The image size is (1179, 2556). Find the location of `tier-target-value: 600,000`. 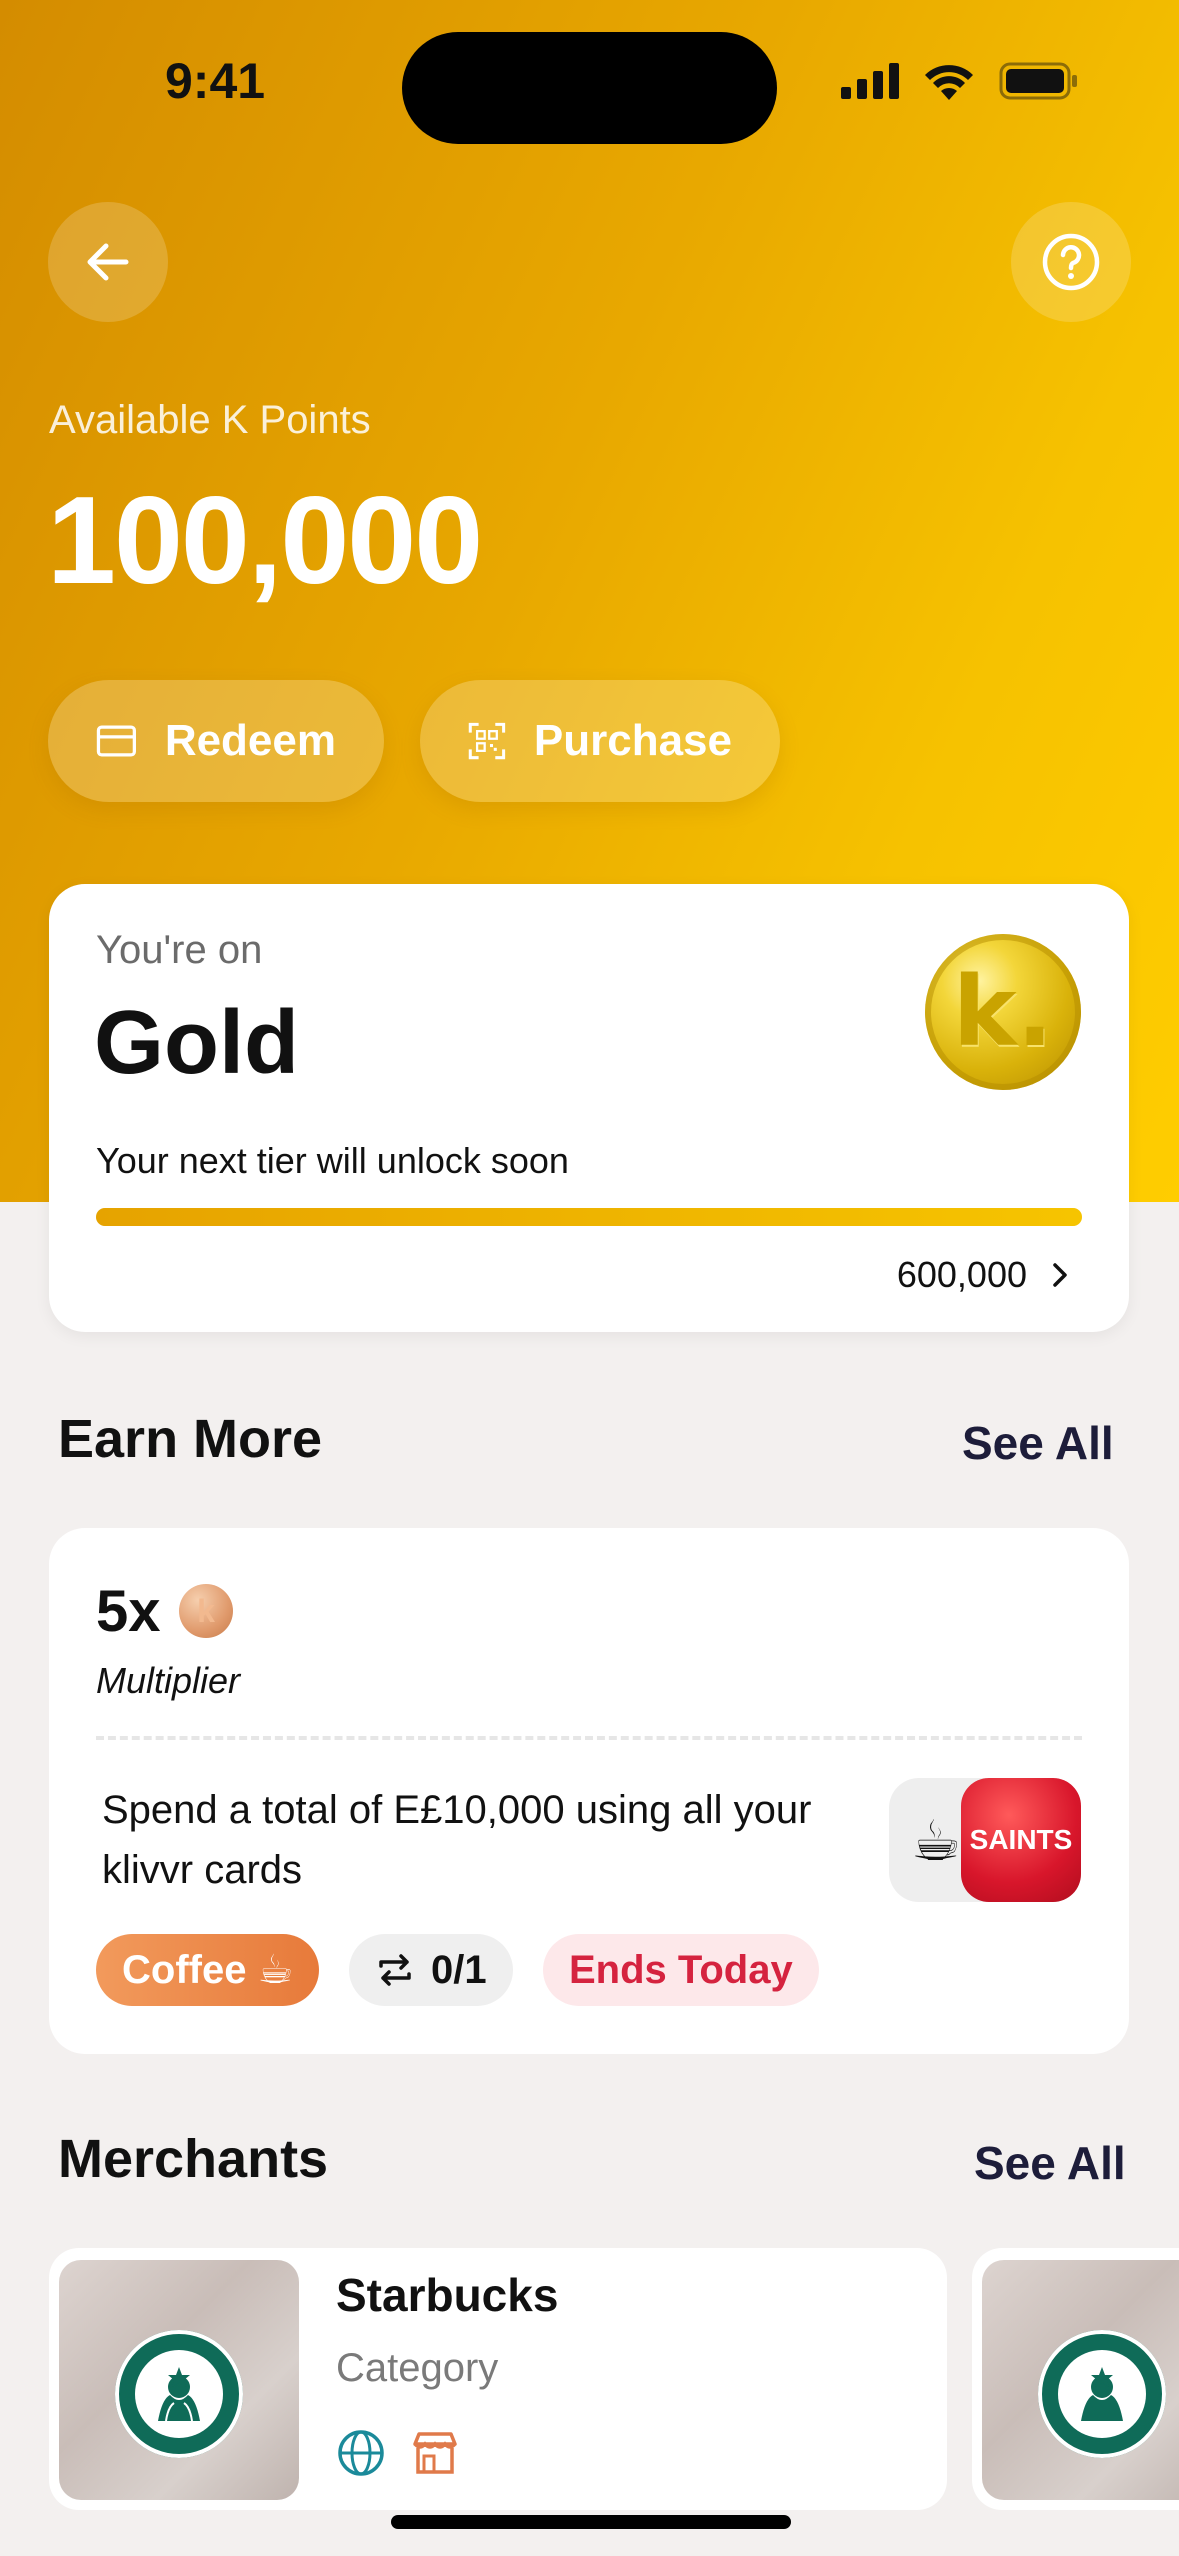

tier-target-value: 600,000 is located at coordinates (961, 1274).